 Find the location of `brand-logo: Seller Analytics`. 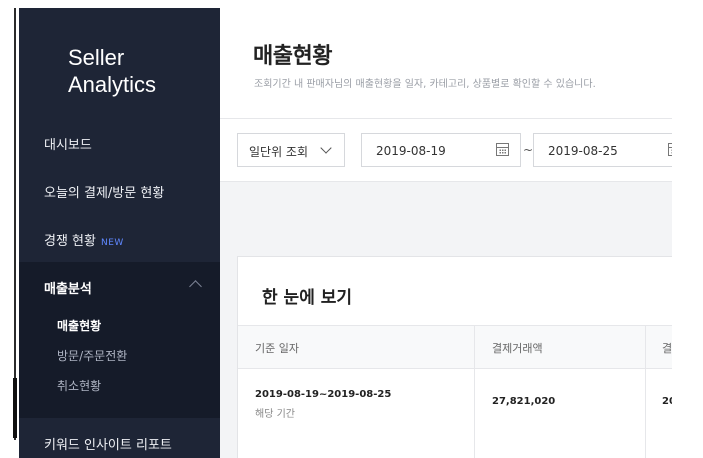

brand-logo: Seller Analytics is located at coordinates (112, 71).